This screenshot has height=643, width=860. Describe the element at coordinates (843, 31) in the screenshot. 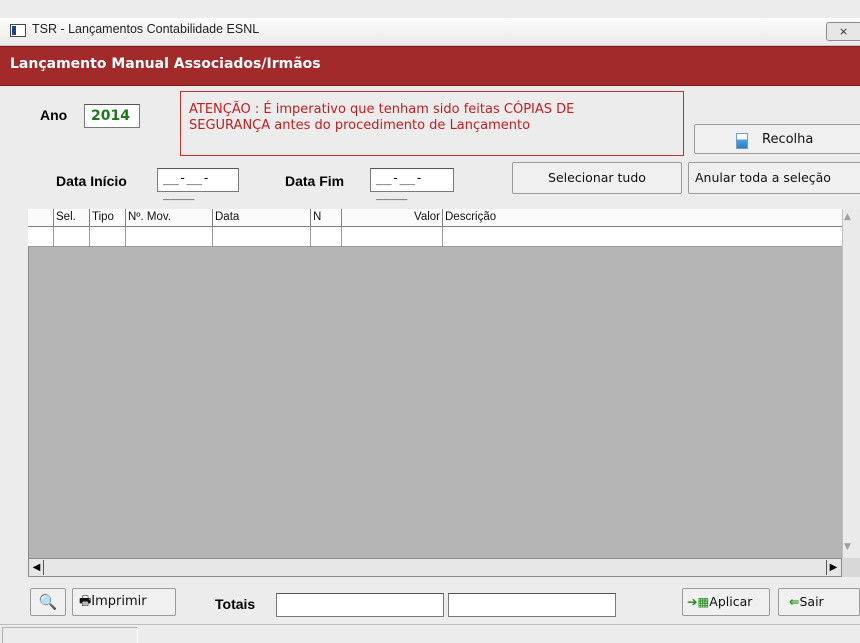

I see `close-button: ⨯` at that location.